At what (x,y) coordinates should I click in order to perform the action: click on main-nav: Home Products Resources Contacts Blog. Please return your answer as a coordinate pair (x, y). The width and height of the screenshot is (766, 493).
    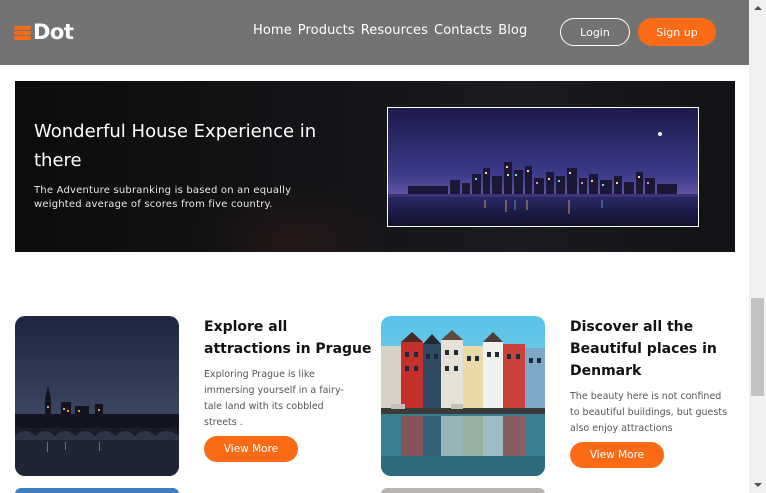
    Looking at the image, I should click on (390, 30).